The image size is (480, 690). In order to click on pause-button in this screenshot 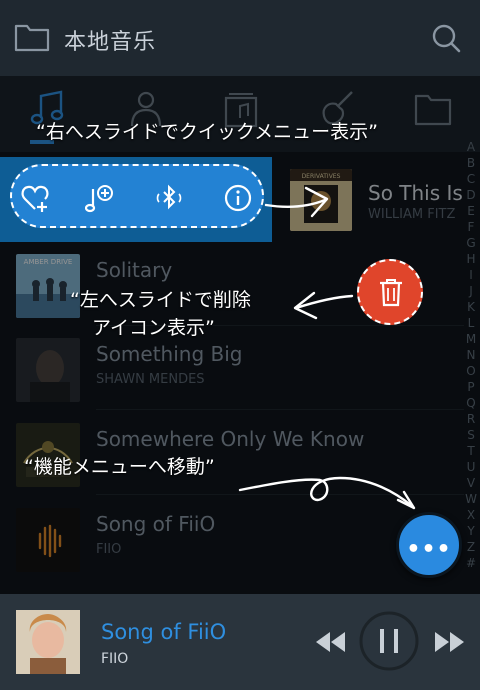, I will do `click(389, 641)`.